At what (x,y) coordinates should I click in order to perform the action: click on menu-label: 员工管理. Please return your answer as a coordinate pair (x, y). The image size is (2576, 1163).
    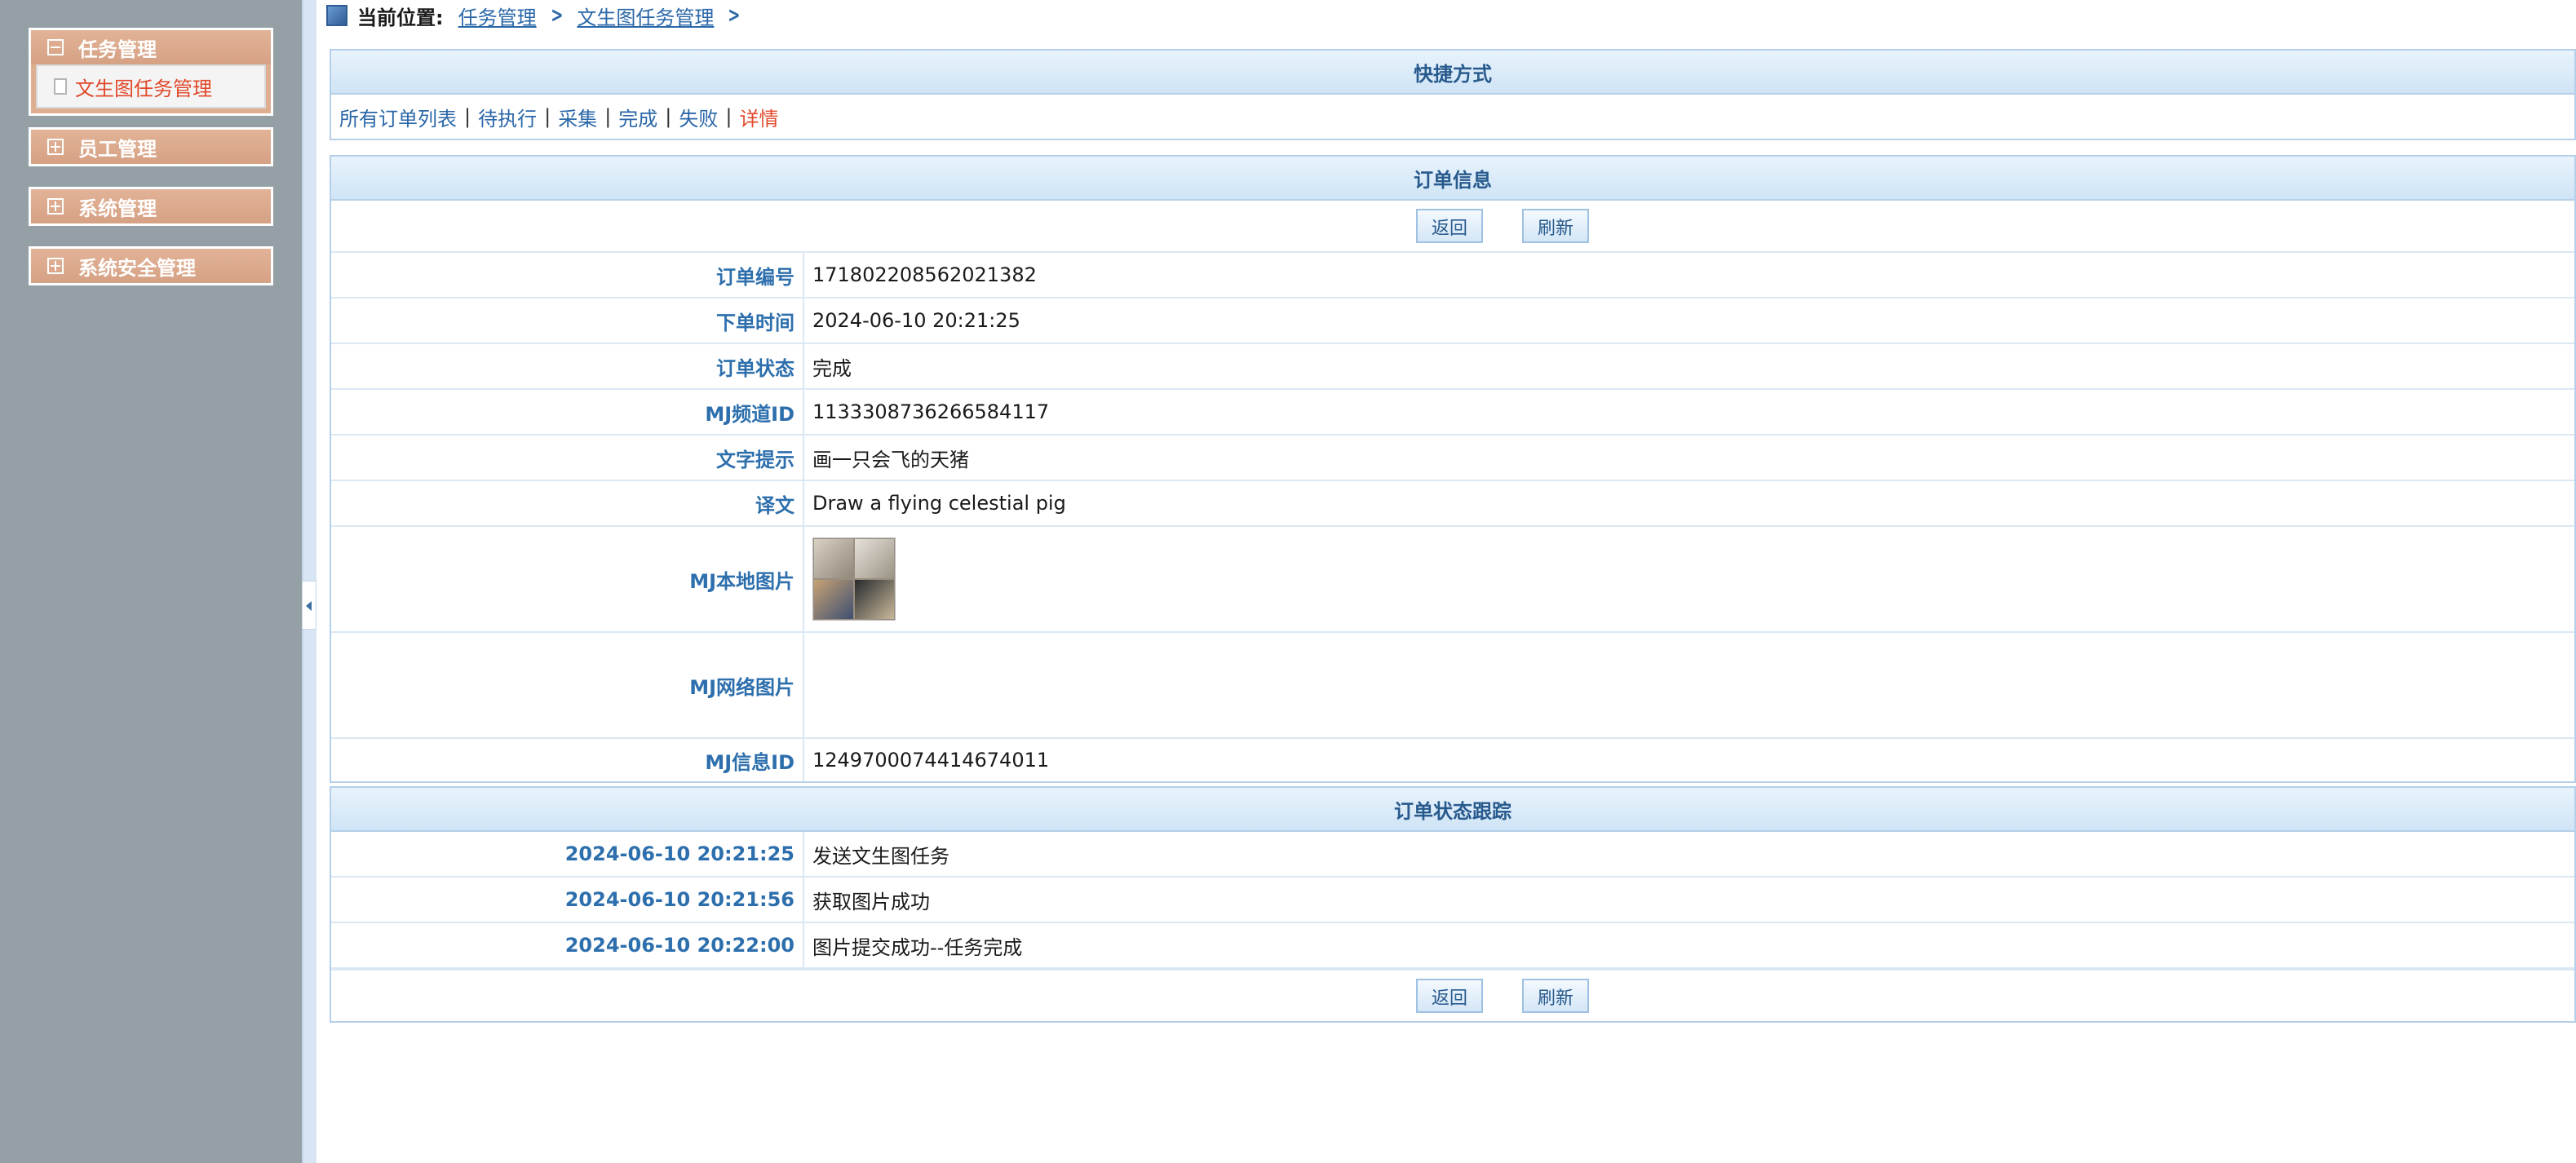
    Looking at the image, I should click on (117, 149).